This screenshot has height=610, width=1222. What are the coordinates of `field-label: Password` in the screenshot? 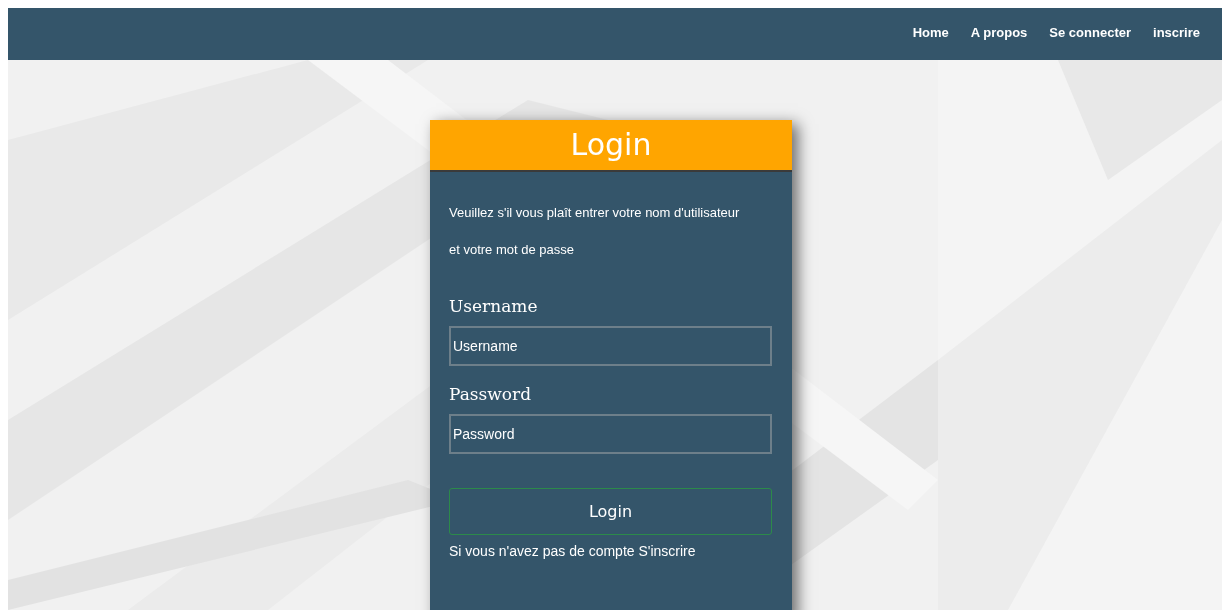 It's located at (491, 394).